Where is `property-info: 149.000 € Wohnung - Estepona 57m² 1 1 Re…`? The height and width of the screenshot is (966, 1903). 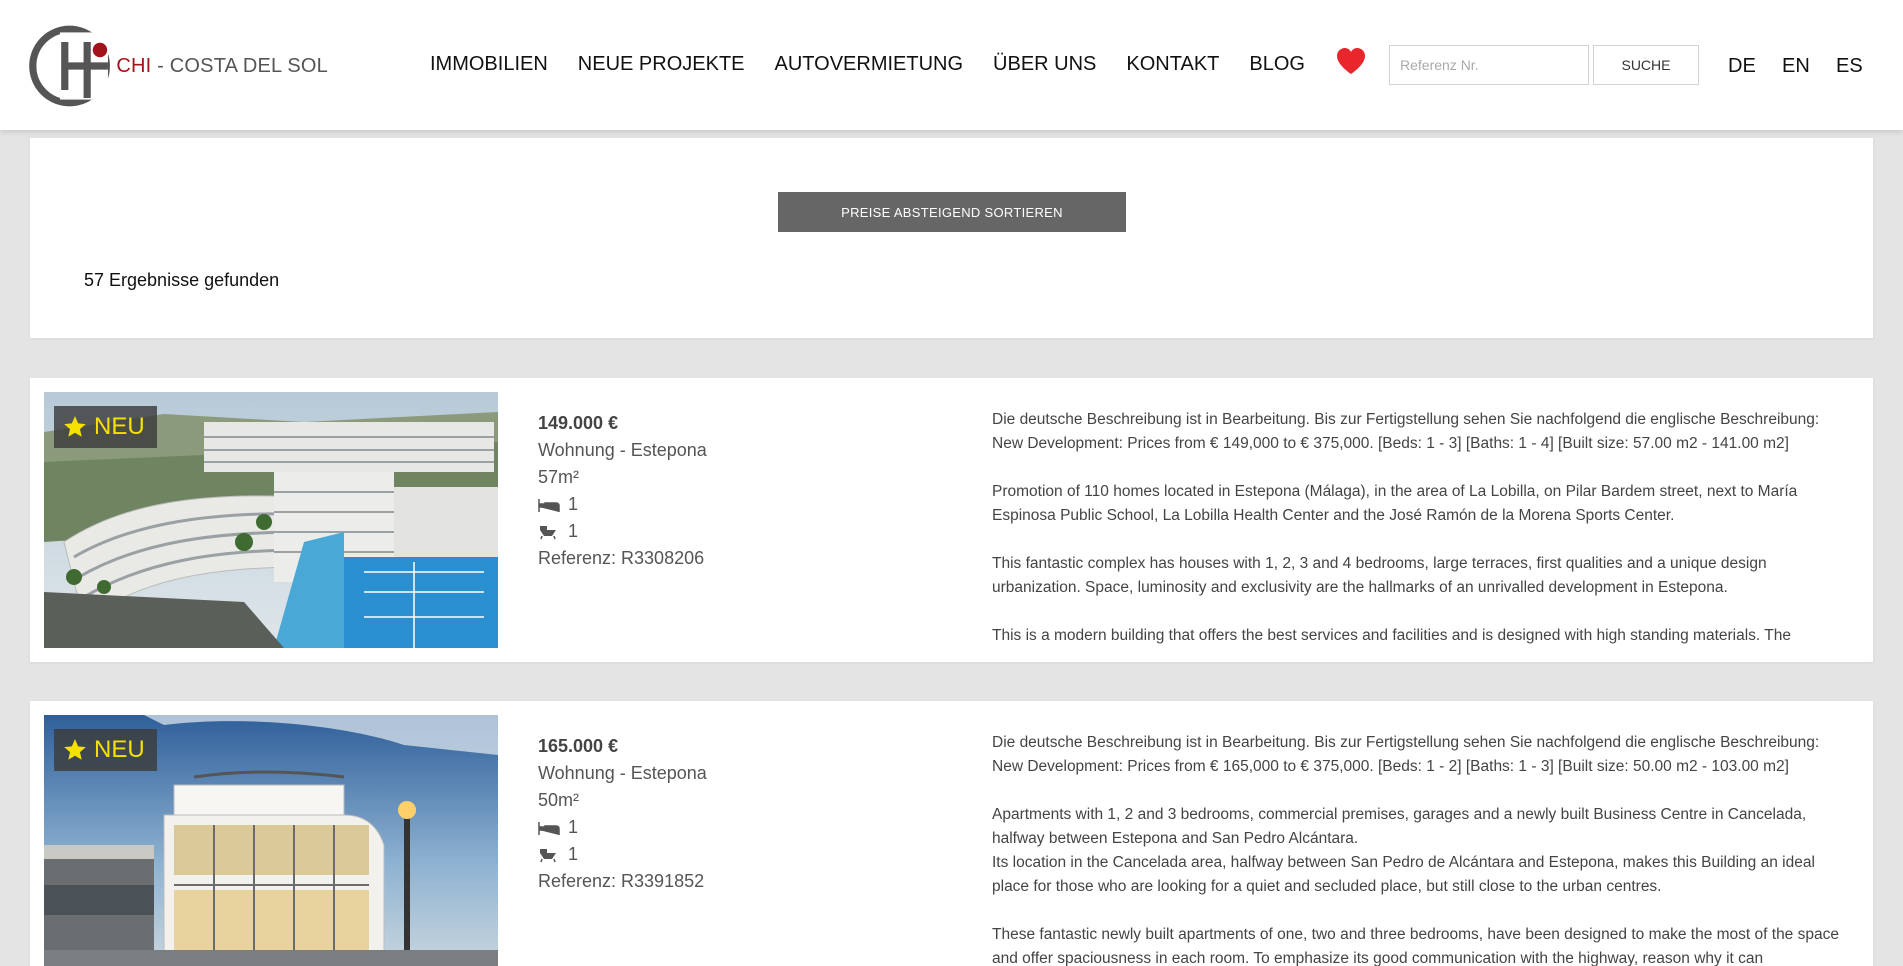
property-info: 149.000 € Wohnung - Estepona 57m² 1 1 Re… is located at coordinates (622, 491).